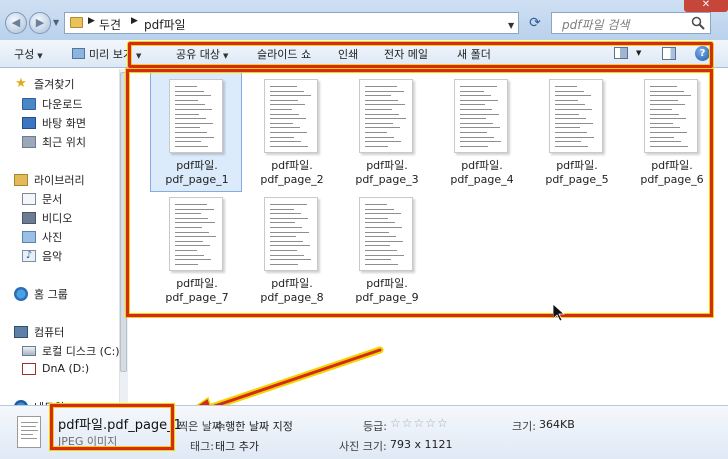  I want to click on file-name-line: pdf_page_7, so click(197, 297).